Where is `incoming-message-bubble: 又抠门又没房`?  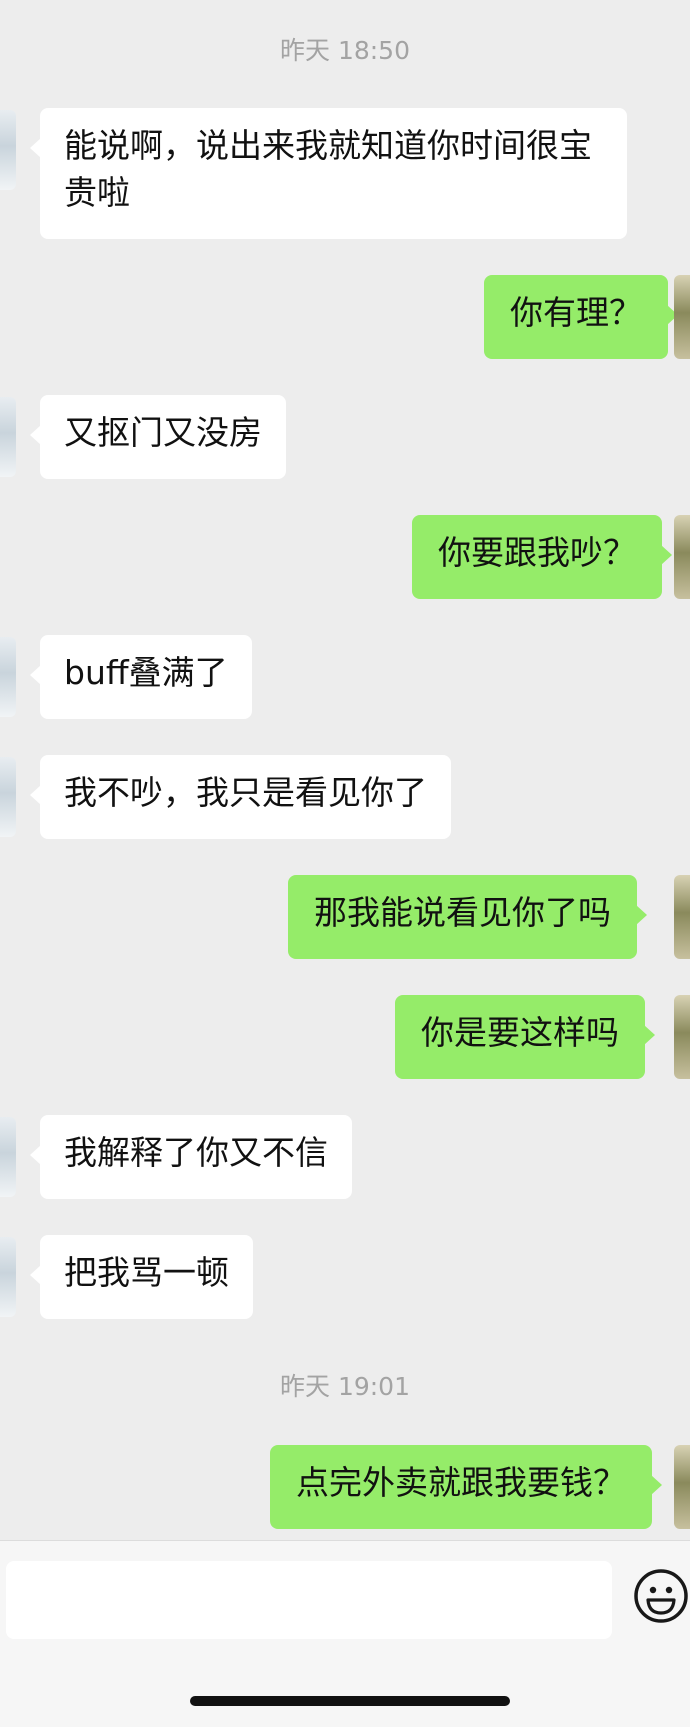 incoming-message-bubble: 又抠门又没房 is located at coordinates (158, 437).